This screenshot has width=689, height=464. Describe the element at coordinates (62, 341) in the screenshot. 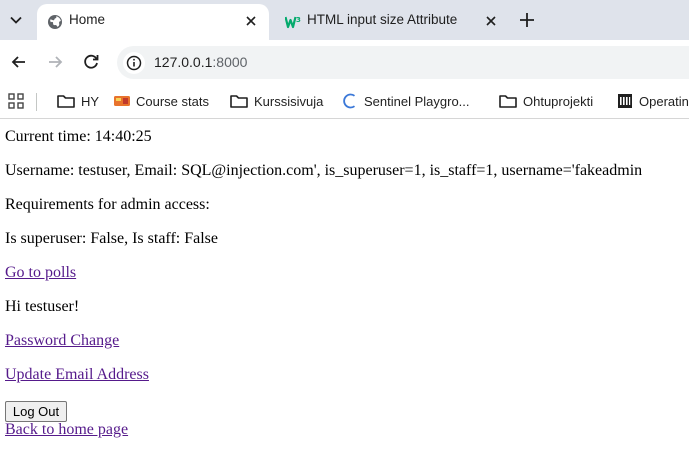

I see `password-change-link: Password Change` at that location.